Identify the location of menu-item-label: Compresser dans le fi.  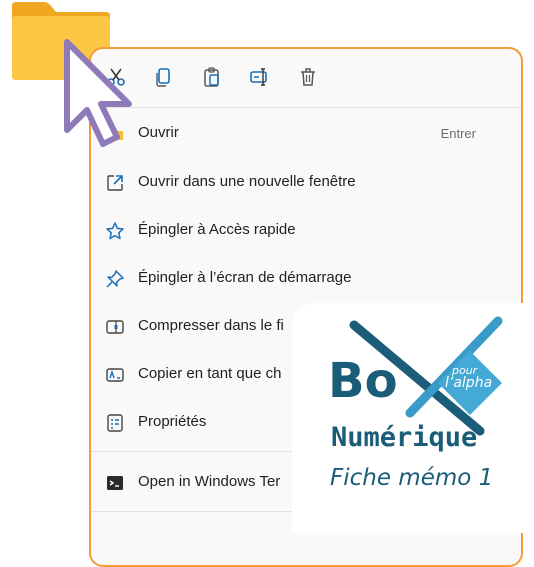
(211, 325).